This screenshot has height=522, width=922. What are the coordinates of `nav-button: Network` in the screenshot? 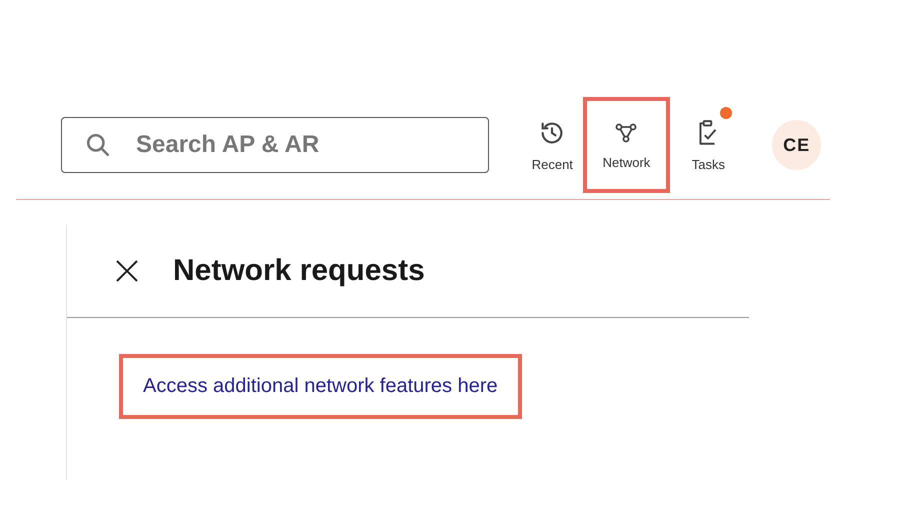 It's located at (626, 145).